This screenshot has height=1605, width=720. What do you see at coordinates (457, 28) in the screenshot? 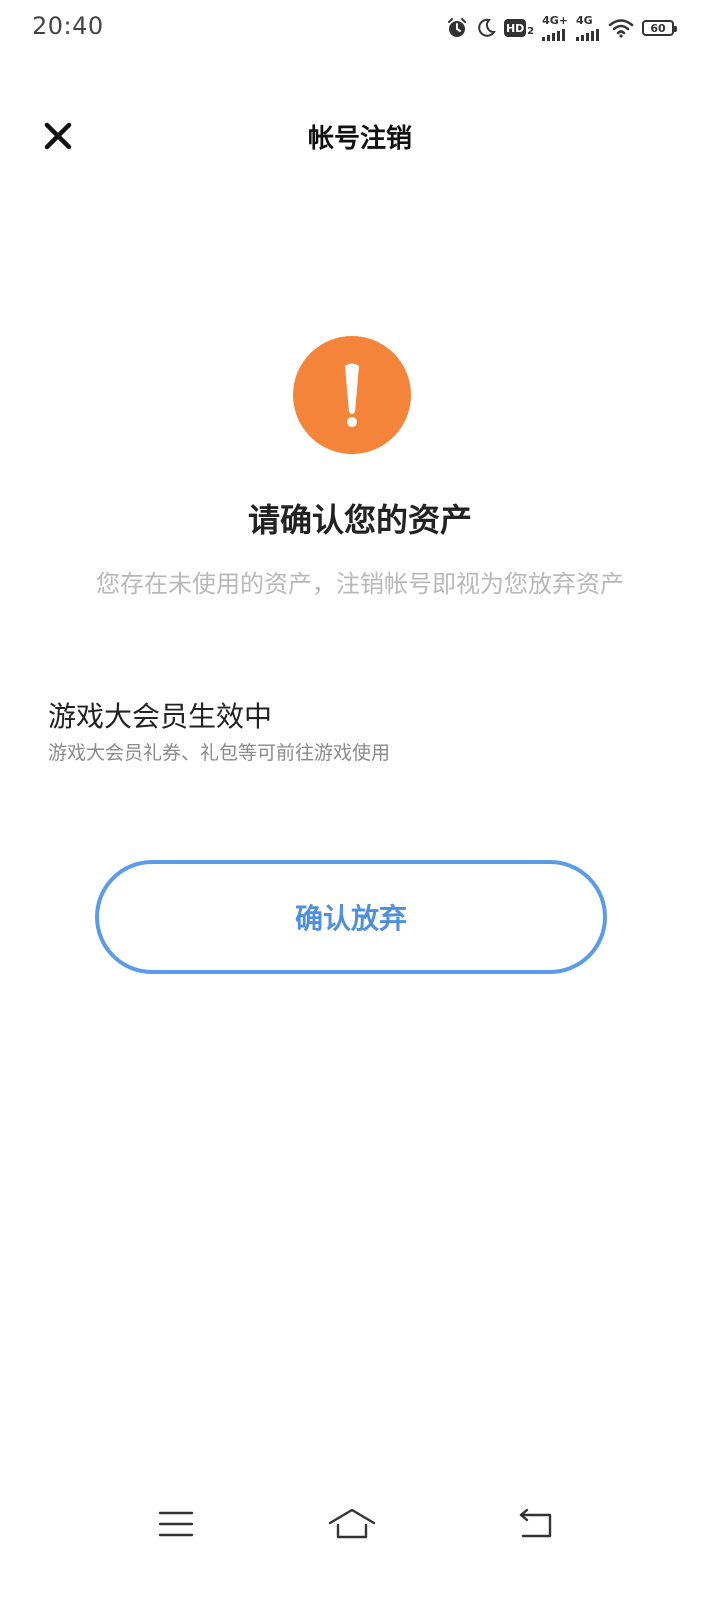
I see `alarm-icon` at bounding box center [457, 28].